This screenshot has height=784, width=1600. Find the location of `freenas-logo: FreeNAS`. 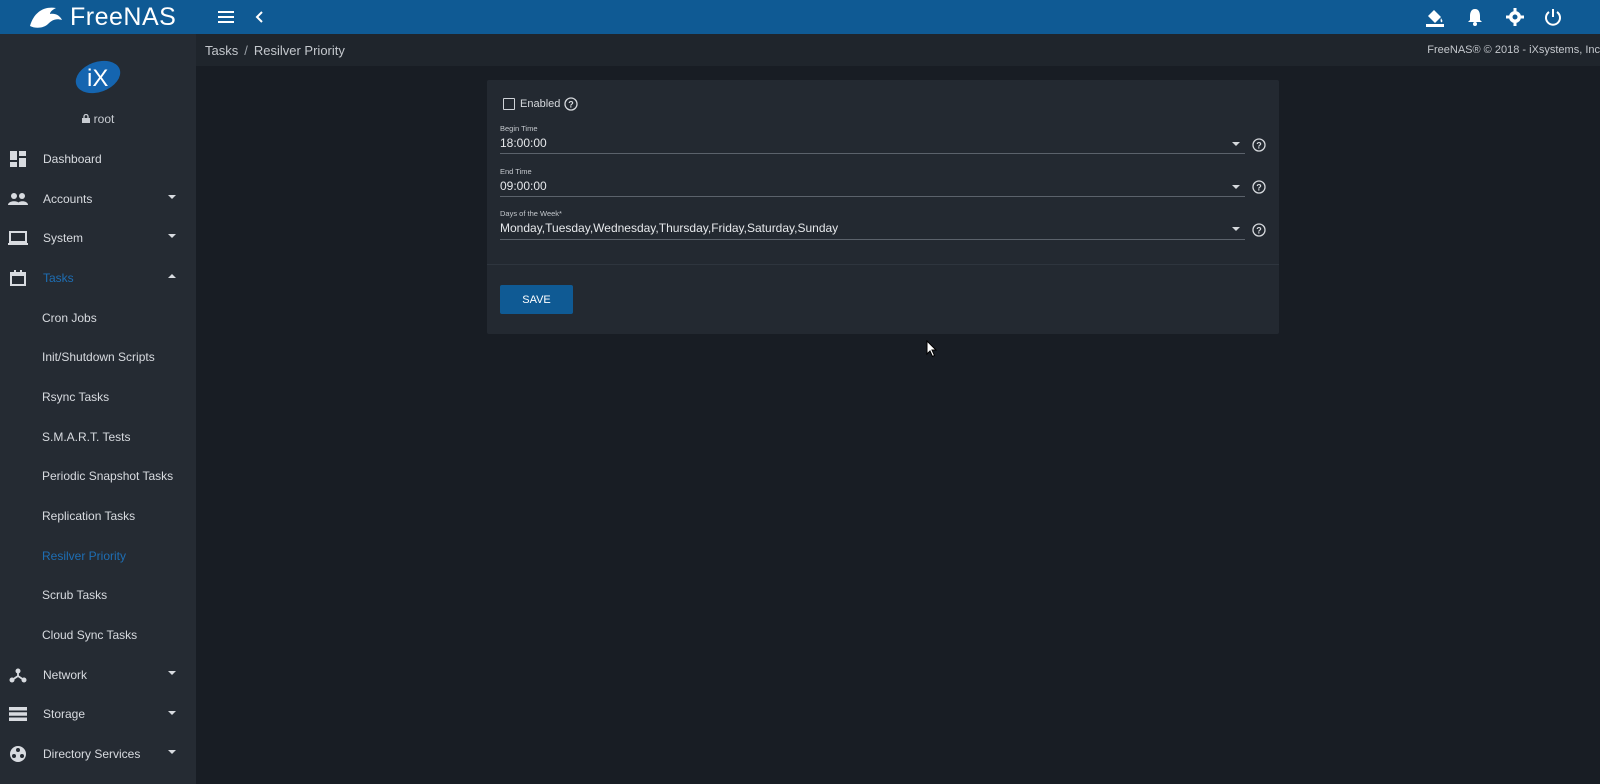

freenas-logo: FreeNAS is located at coordinates (101, 17).